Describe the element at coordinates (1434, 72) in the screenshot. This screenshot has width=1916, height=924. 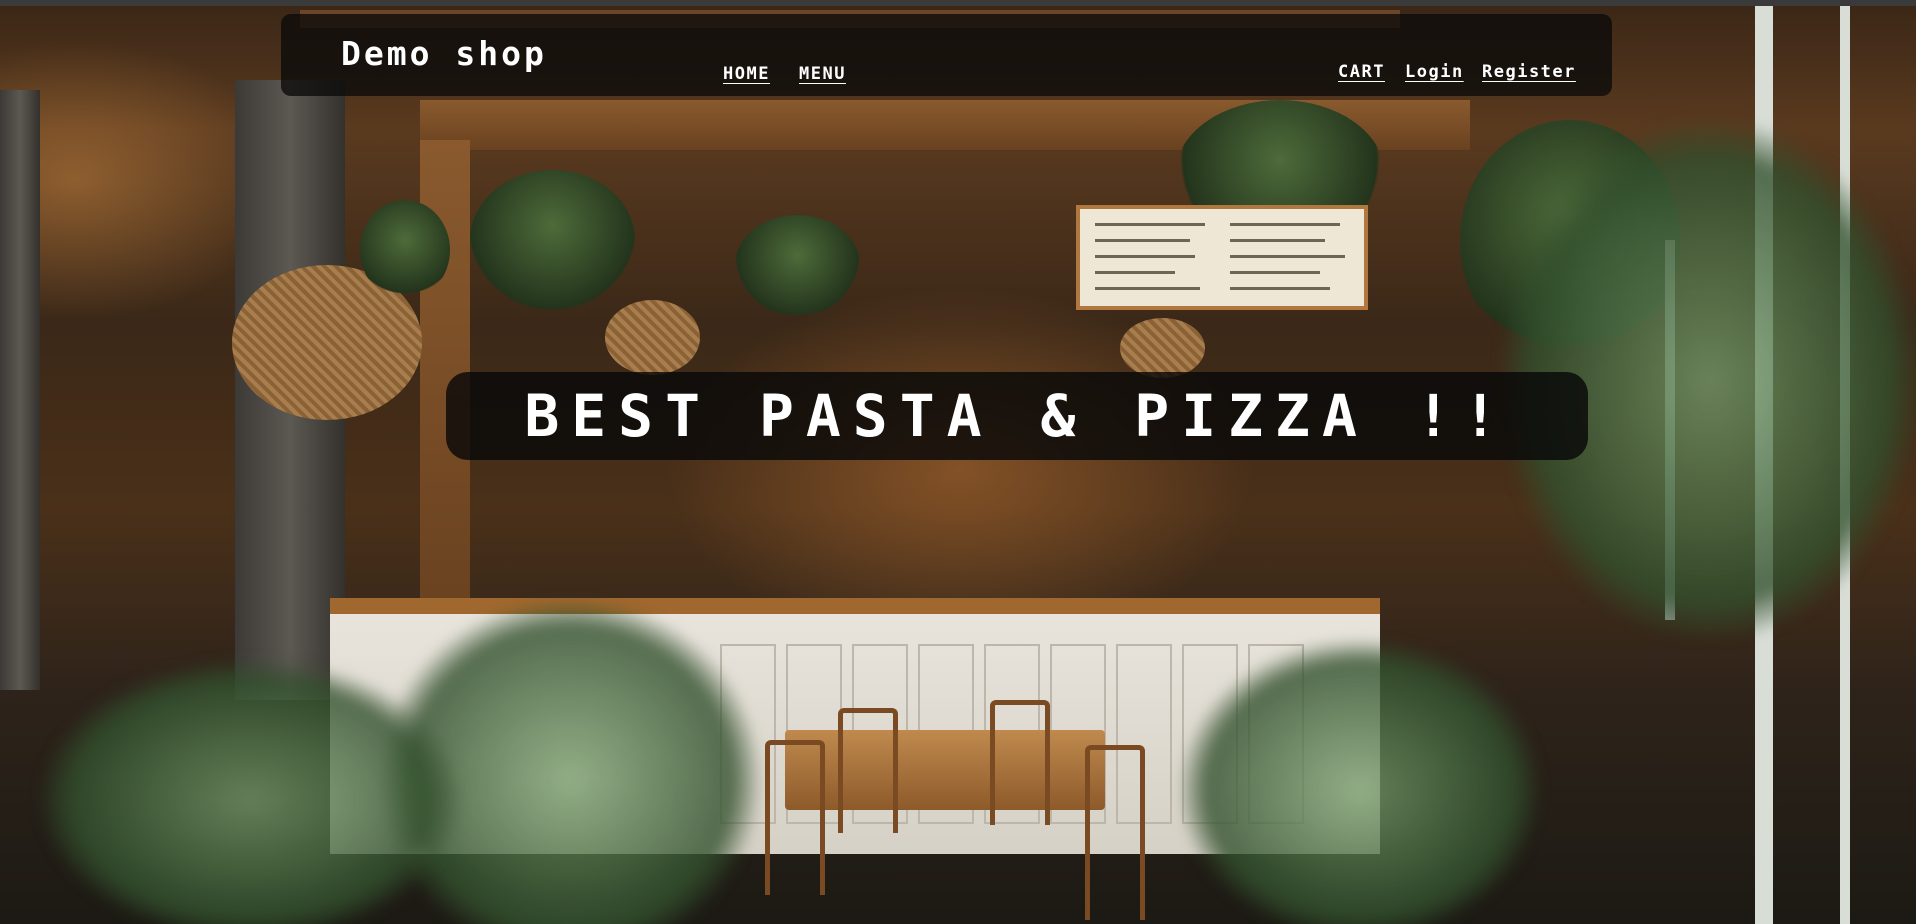
I see `nav-link-login: Login` at that location.